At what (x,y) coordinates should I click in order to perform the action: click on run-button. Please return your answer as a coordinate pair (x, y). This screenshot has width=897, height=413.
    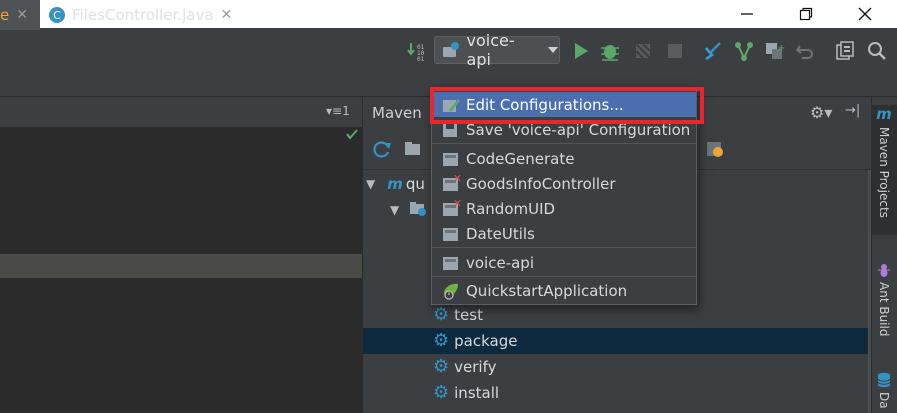
    Looking at the image, I should click on (581, 51).